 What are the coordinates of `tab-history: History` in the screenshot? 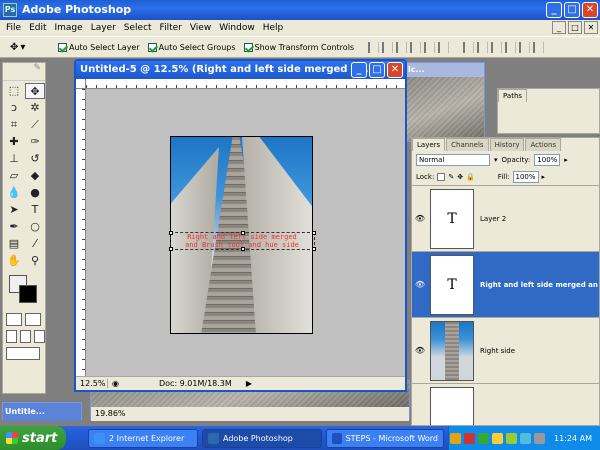 It's located at (507, 144).